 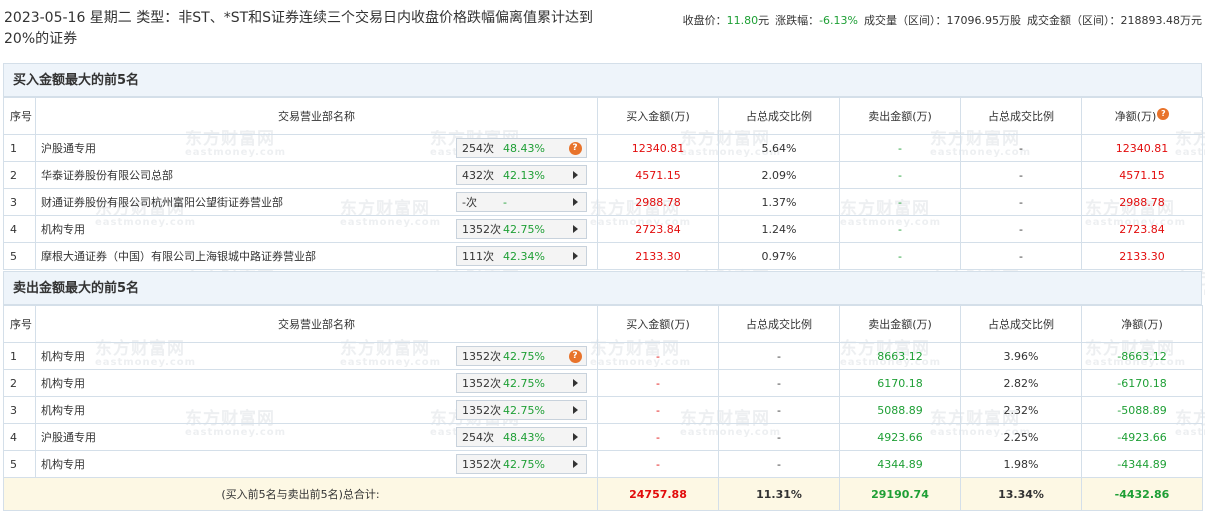 What do you see at coordinates (603, 383) in the screenshot?
I see `table-row: 2 机构专用 1352次 42.75% - -6170.18 2.82% -6170.18` at bounding box center [603, 383].